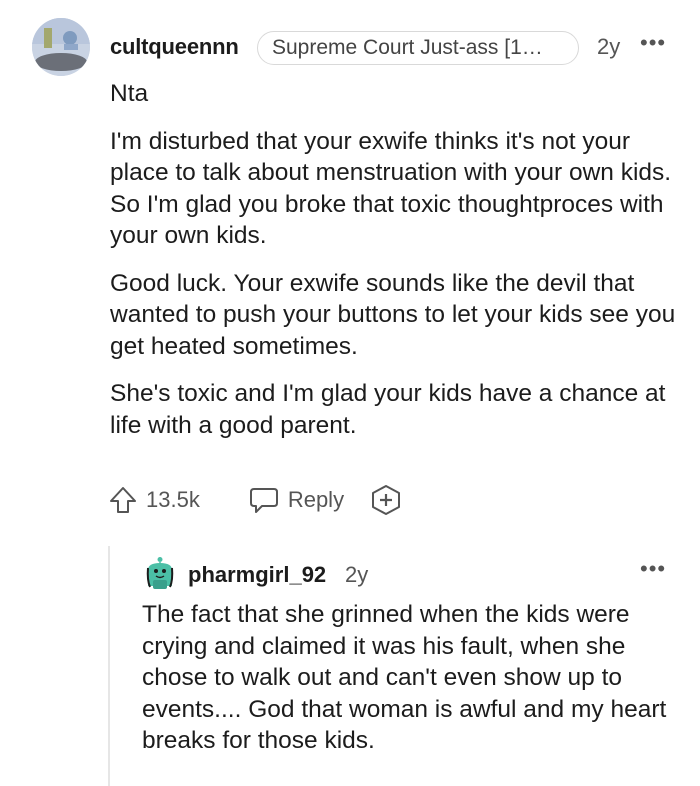 This screenshot has width=700, height=786. Describe the element at coordinates (263, 500) in the screenshot. I see `comment-icon` at that location.